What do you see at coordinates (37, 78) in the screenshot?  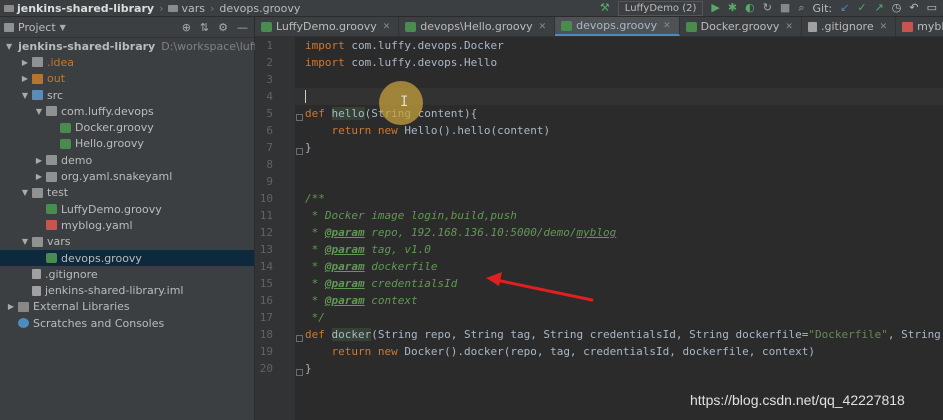 I see `folder-orange-icon` at bounding box center [37, 78].